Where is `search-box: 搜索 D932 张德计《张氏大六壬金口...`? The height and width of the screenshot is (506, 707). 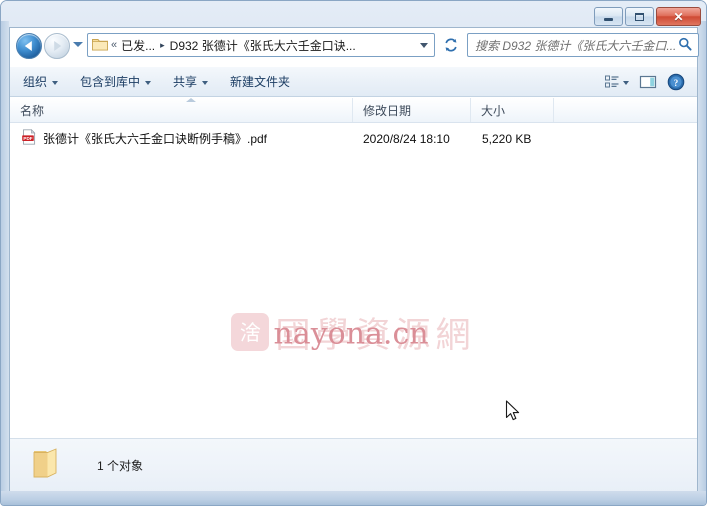
search-box: 搜索 D932 张德计《张氏大六壬金口... is located at coordinates (583, 45).